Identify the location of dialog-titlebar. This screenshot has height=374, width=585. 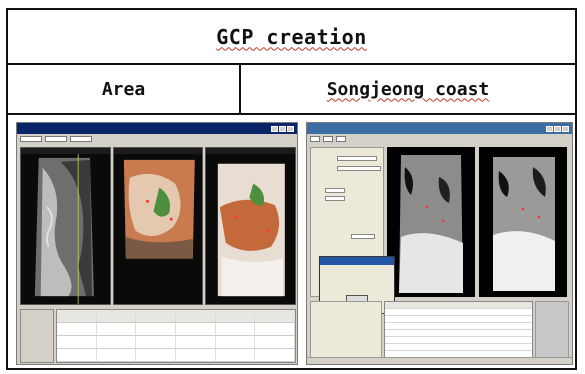
(357, 261).